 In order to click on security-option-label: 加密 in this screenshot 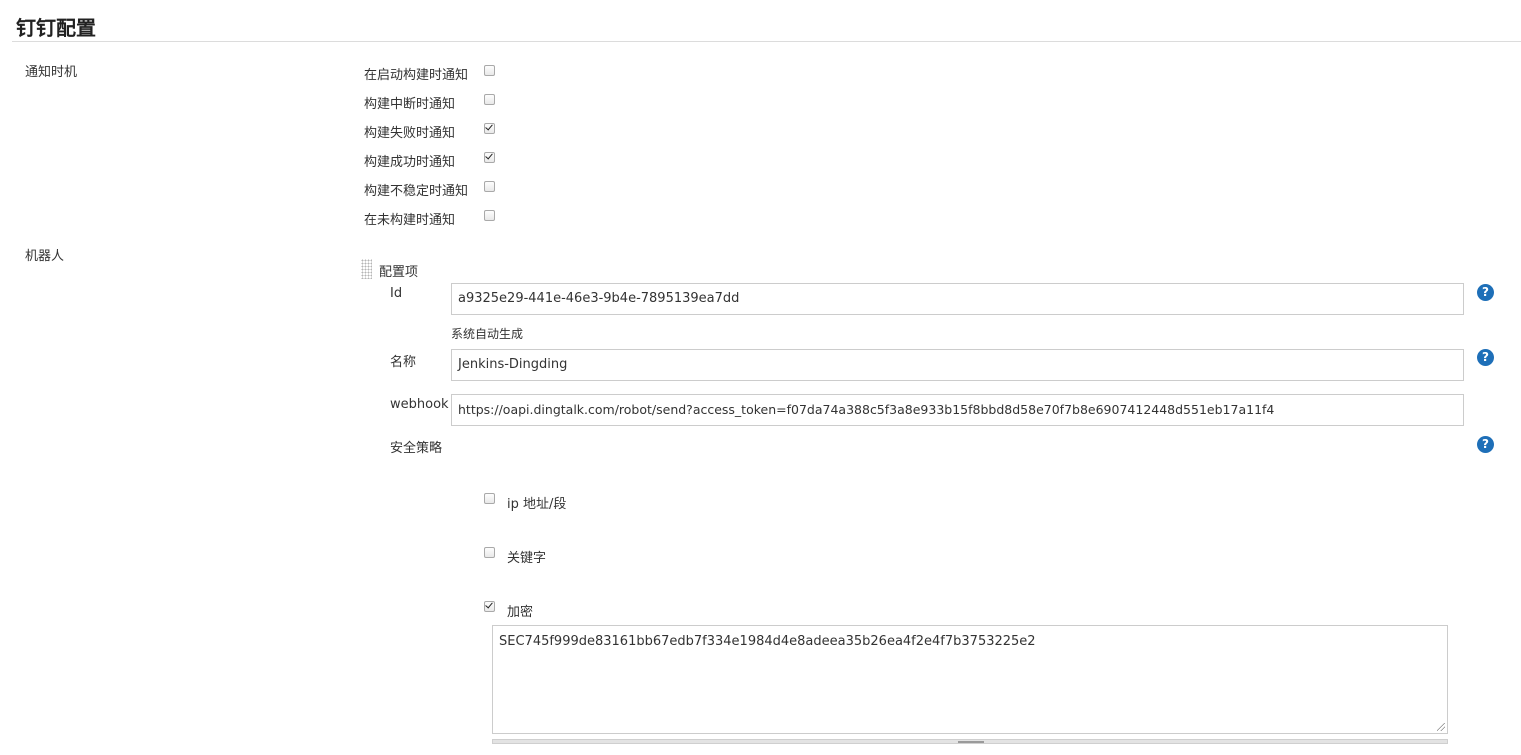, I will do `click(520, 612)`.